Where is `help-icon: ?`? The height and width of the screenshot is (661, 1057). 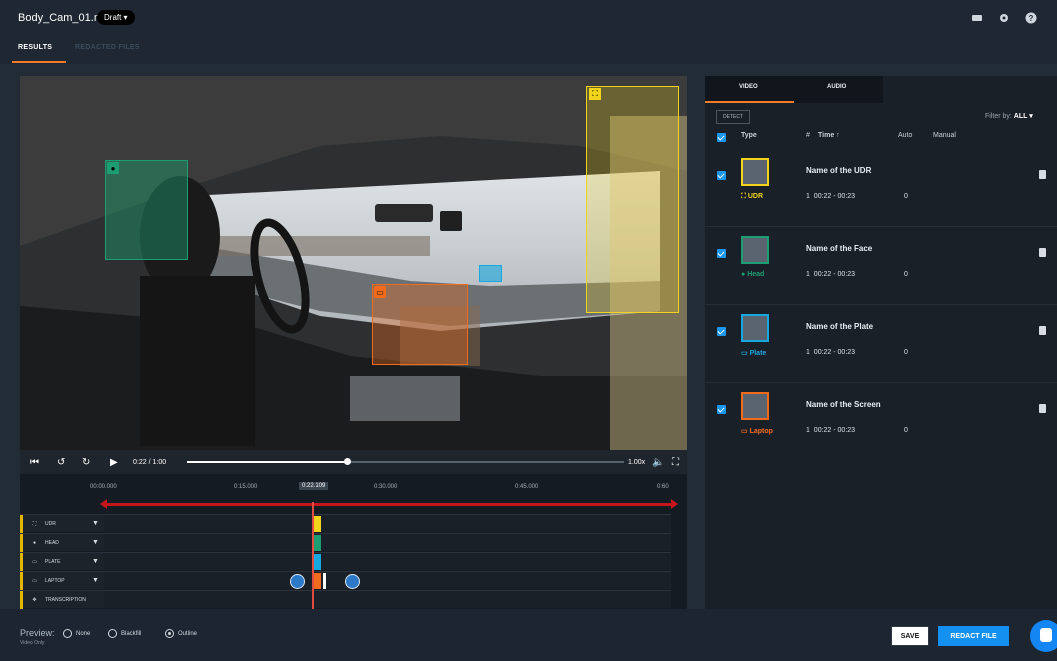 help-icon: ? is located at coordinates (1031, 17).